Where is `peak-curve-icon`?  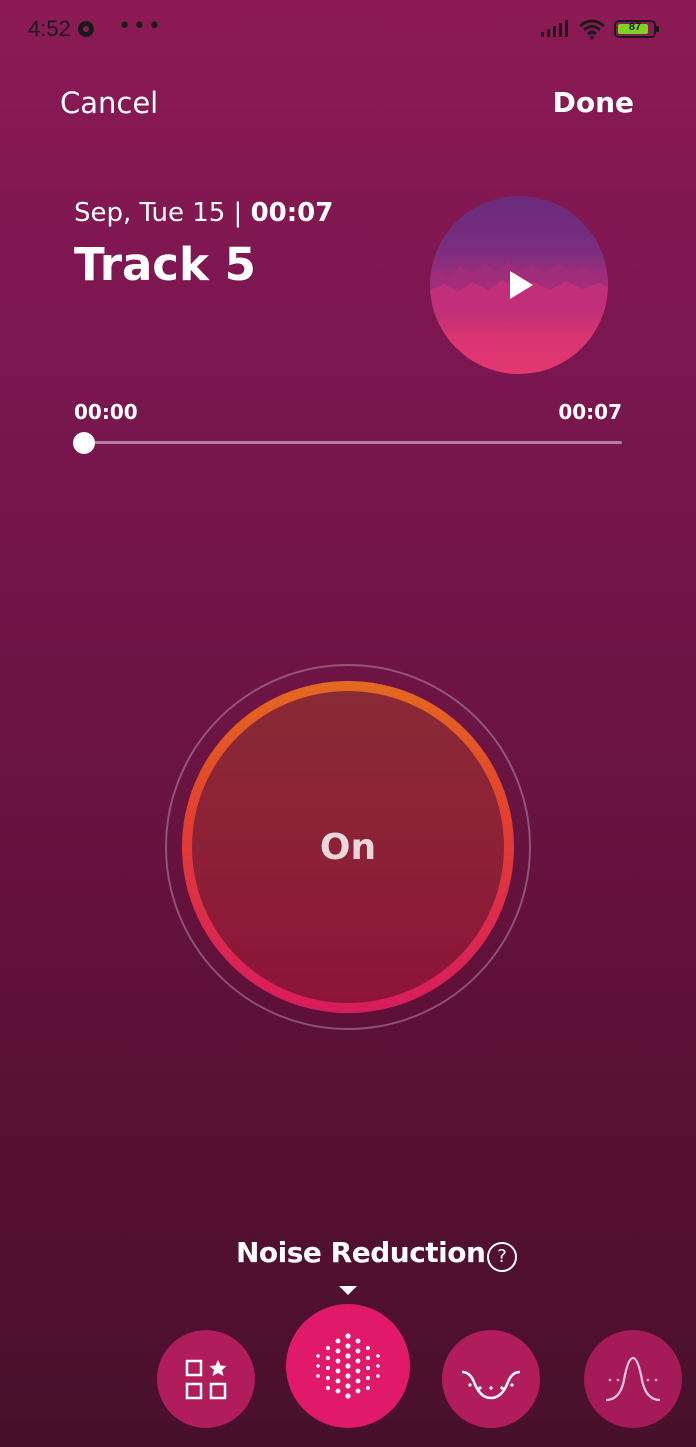 peak-curve-icon is located at coordinates (633, 1379).